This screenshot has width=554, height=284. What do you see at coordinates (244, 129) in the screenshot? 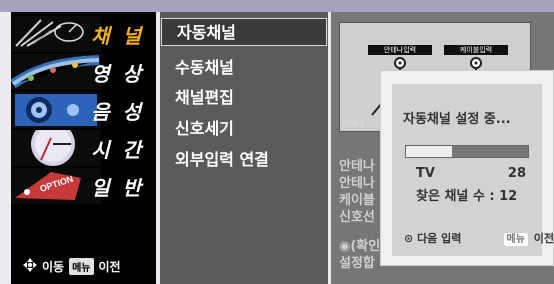
I see `submenu-item-signal-strength: 신호세기` at bounding box center [244, 129].